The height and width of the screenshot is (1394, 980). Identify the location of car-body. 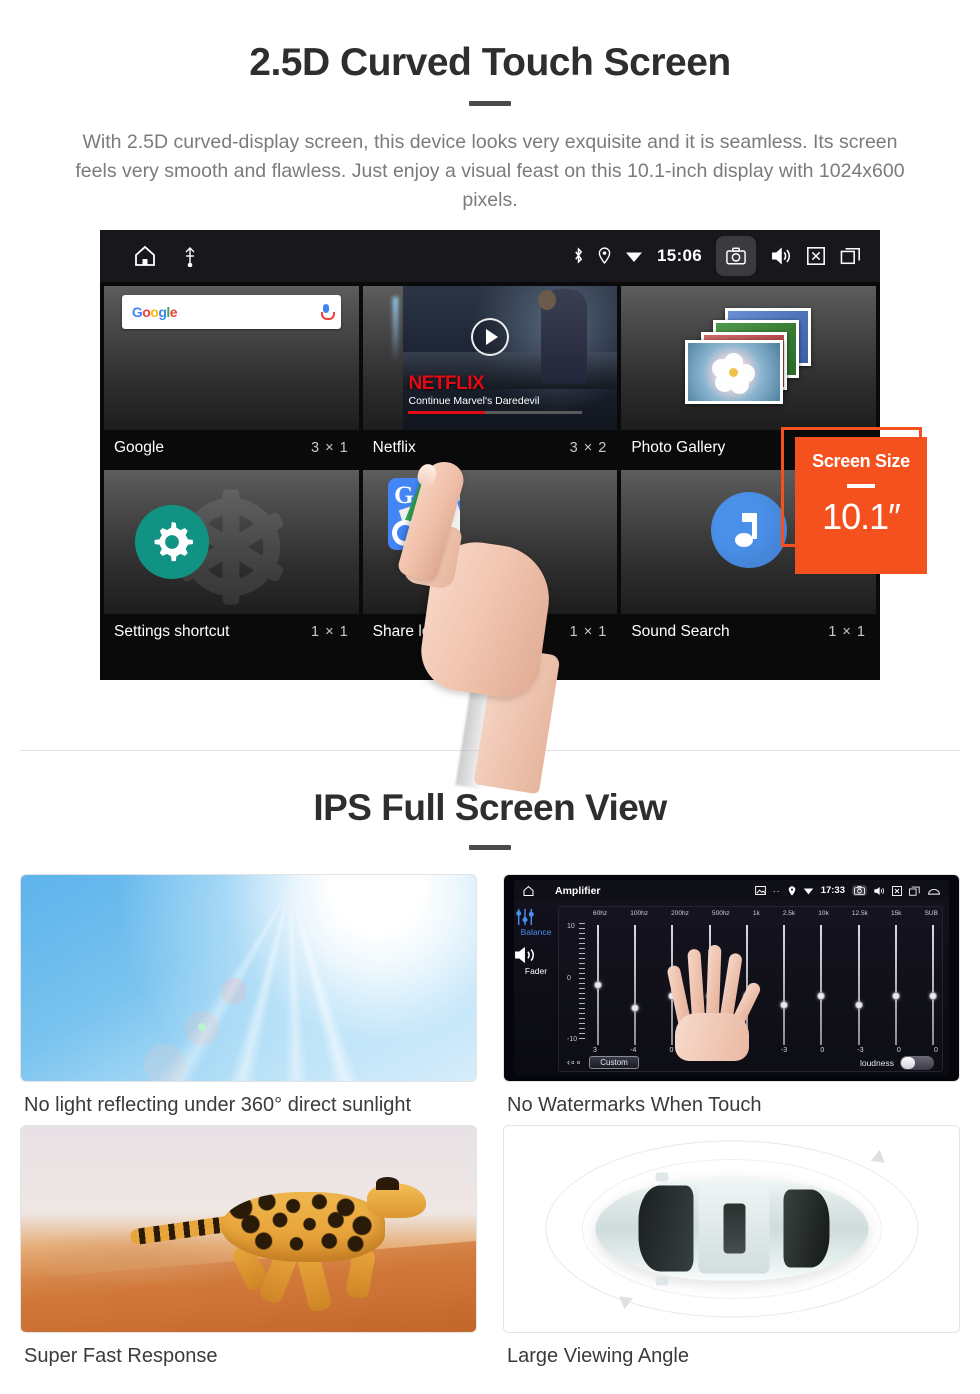
(731, 1229).